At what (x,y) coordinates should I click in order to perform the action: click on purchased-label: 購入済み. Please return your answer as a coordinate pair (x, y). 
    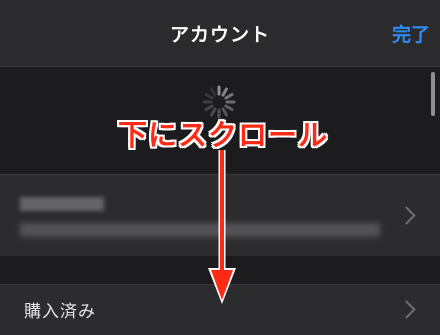
    Looking at the image, I should click on (60, 312).